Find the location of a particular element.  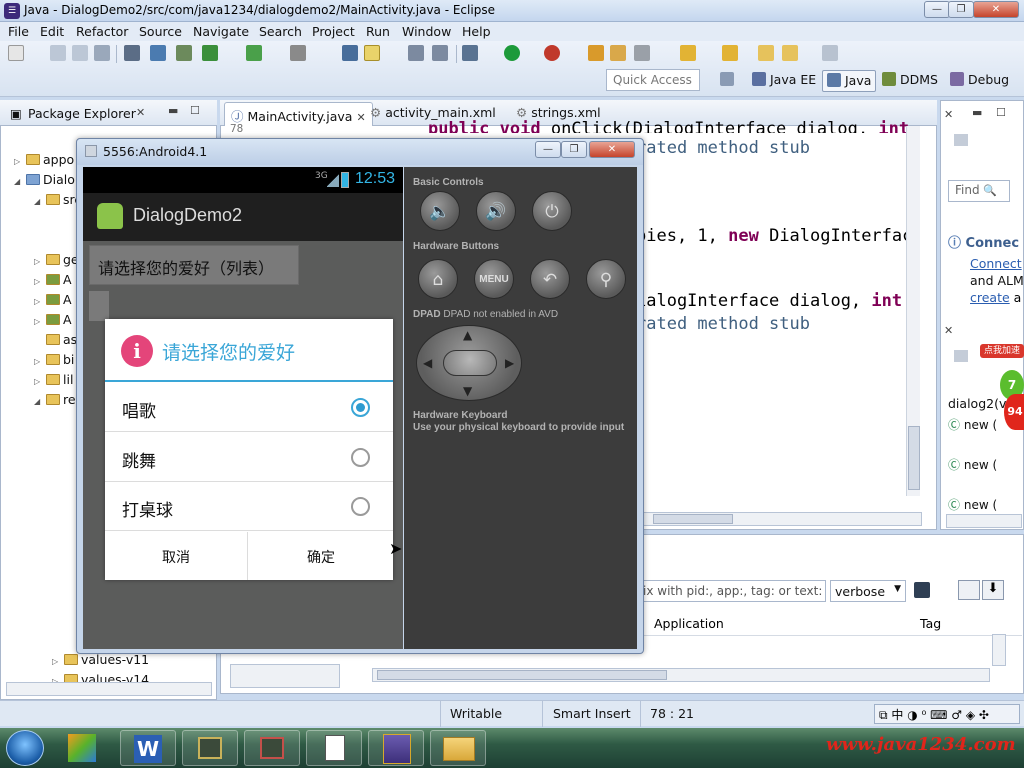

cancel-button: 取消 is located at coordinates (176, 556).